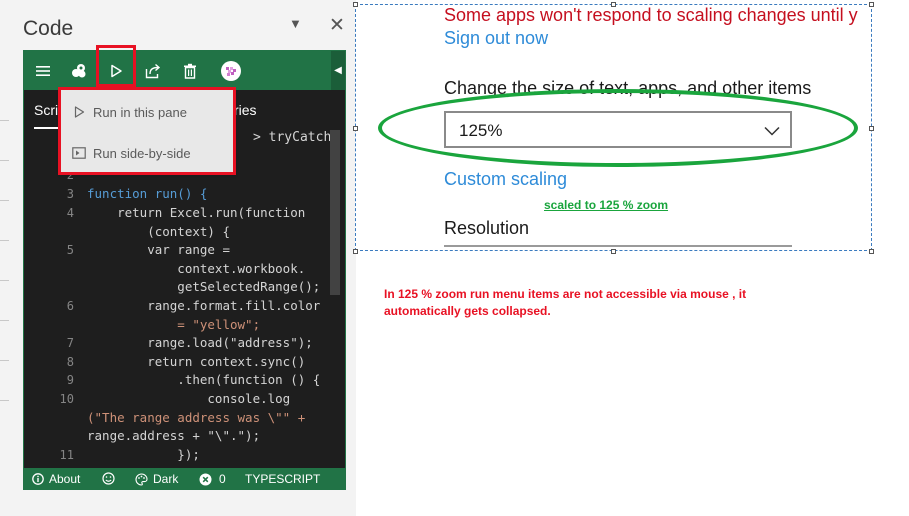 The height and width of the screenshot is (516, 909). I want to click on code-line: var range =, so click(158, 249).